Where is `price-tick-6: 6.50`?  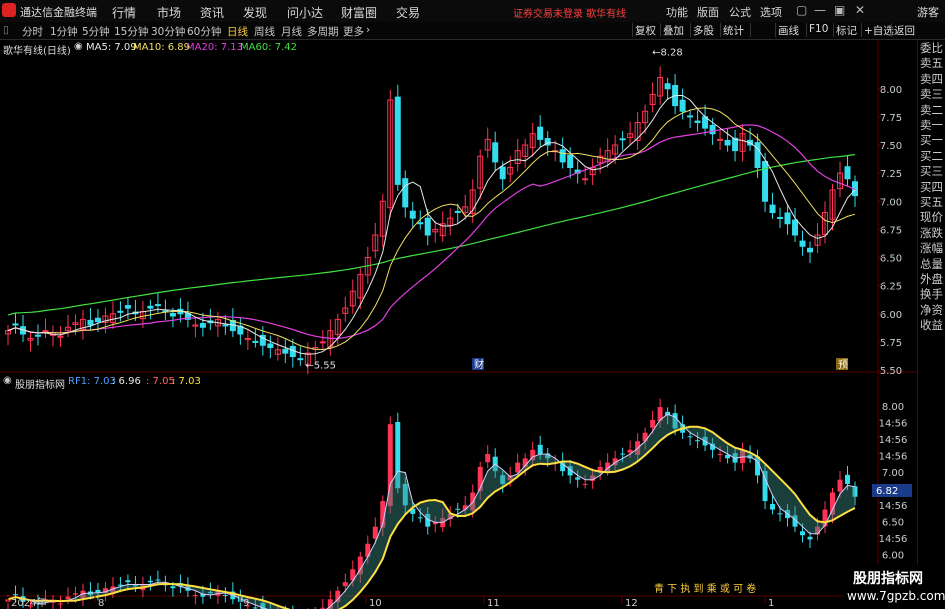 price-tick-6: 6.50 is located at coordinates (891, 259).